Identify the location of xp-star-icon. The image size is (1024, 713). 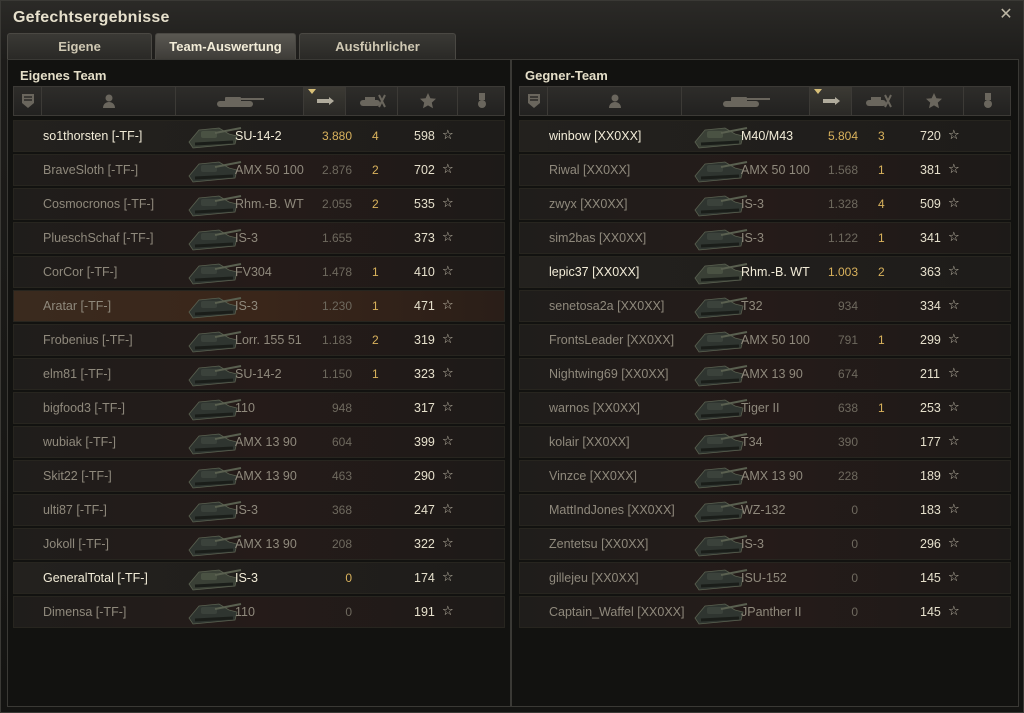
(934, 101).